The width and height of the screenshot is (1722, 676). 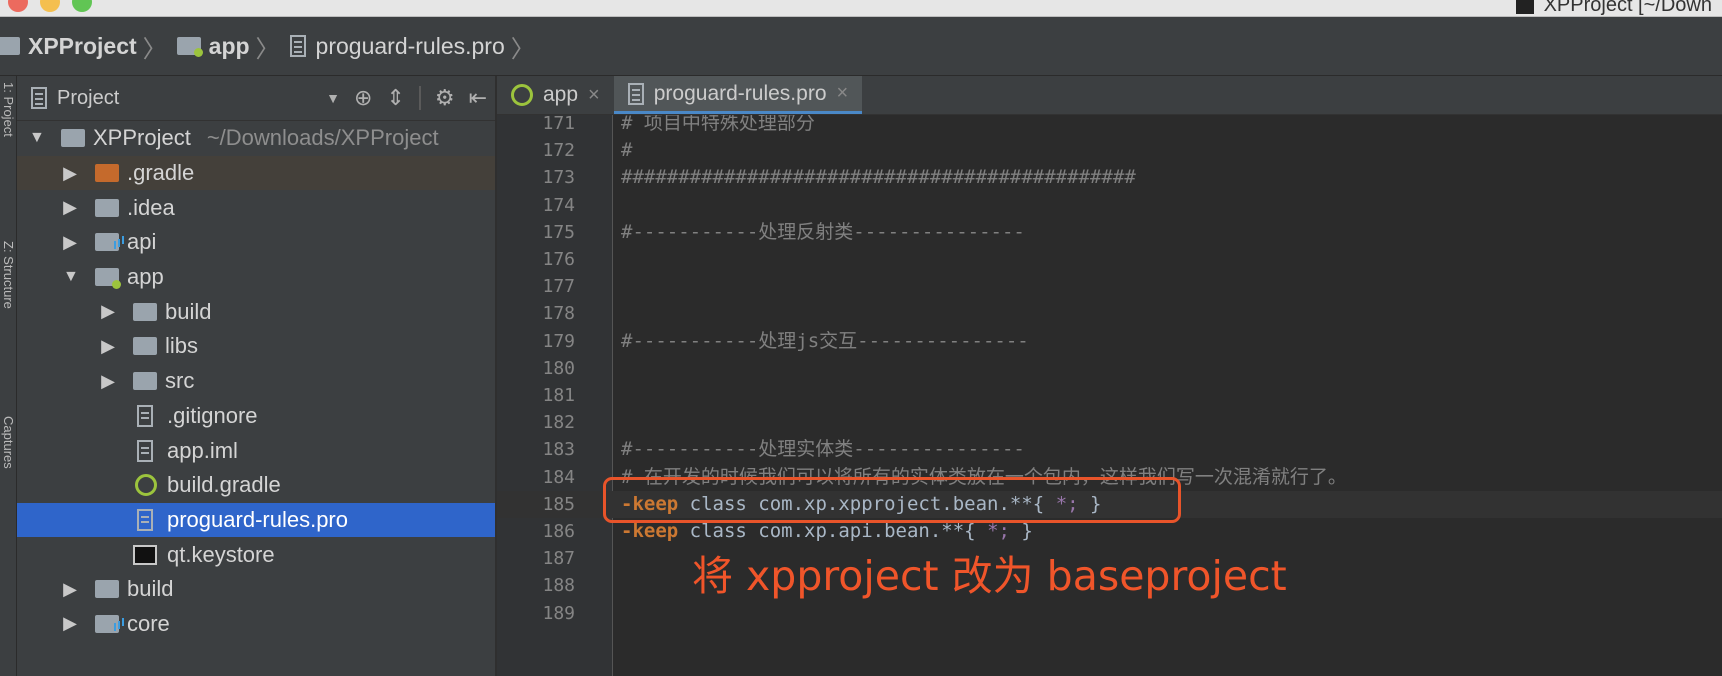 I want to click on tree-item-label: libs, so click(x=182, y=346).